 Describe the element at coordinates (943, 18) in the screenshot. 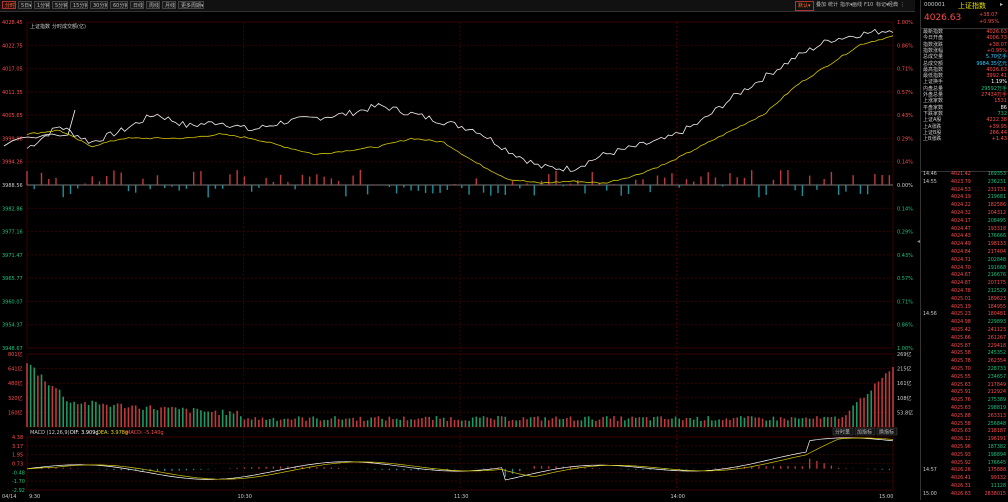

I see `current-price: 4026.63` at that location.